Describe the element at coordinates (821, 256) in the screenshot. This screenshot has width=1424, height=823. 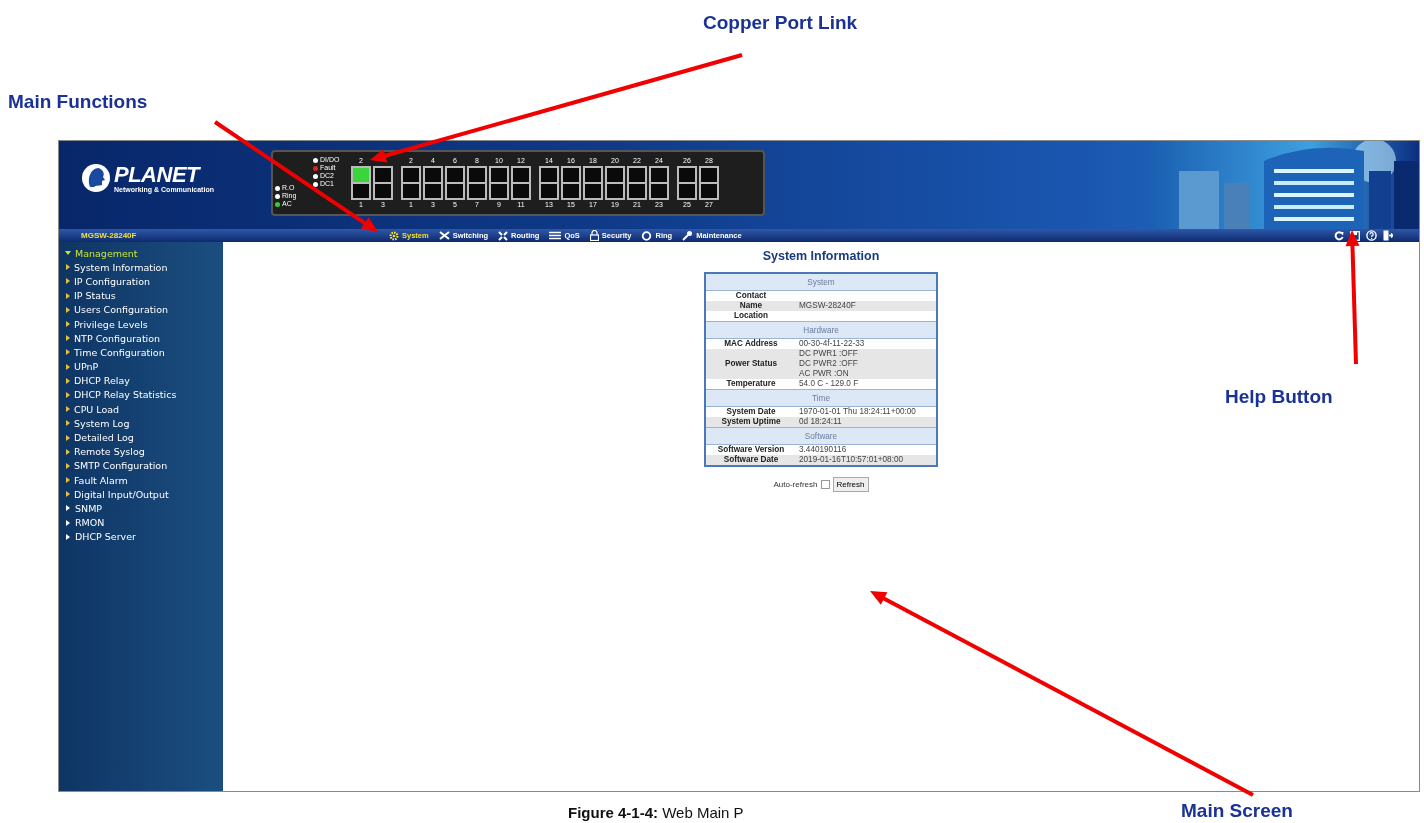
I see `page-title: System Information` at that location.